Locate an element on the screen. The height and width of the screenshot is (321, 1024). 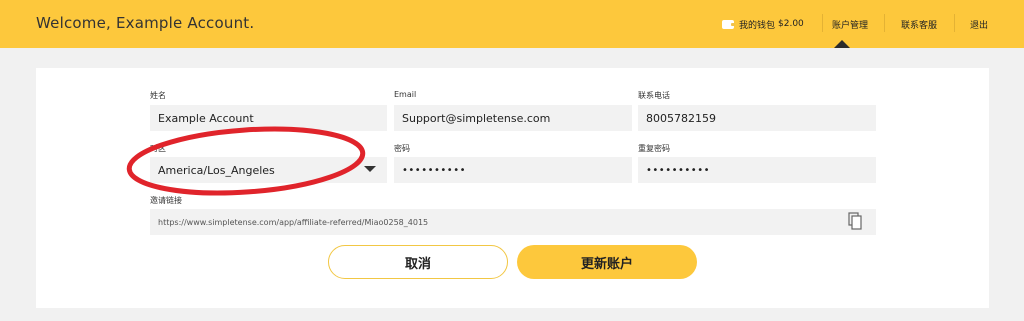
active-tab-pointer is located at coordinates (842, 44).